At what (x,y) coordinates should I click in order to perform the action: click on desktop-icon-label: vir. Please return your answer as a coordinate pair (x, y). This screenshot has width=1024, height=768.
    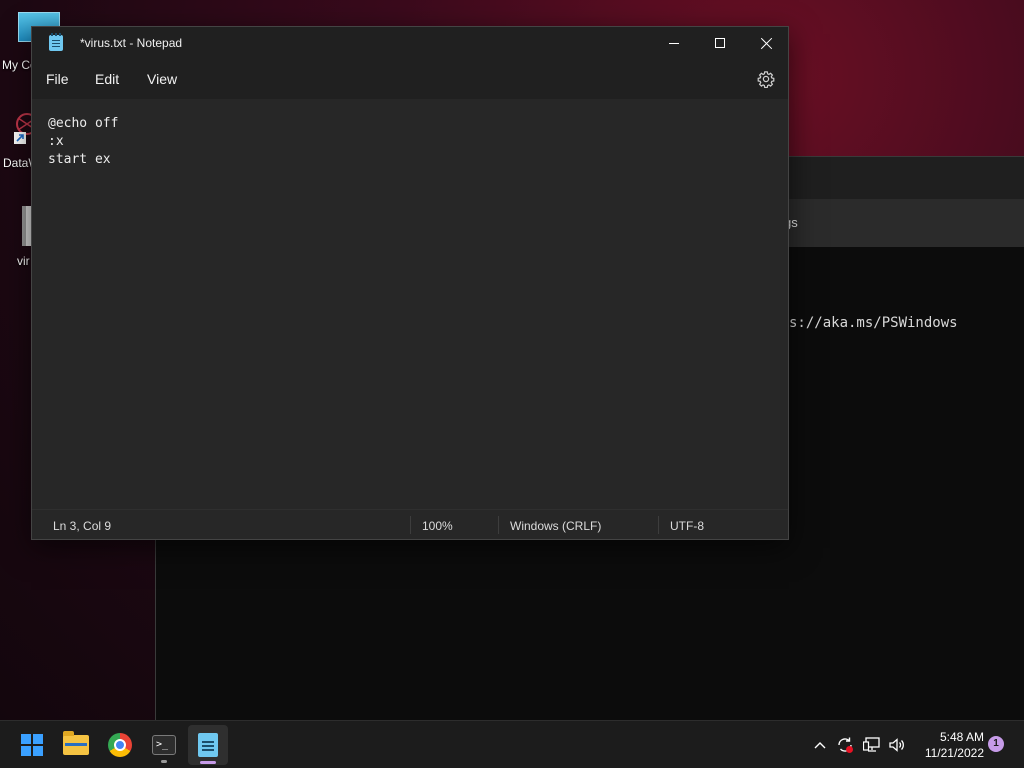
    Looking at the image, I should click on (23, 261).